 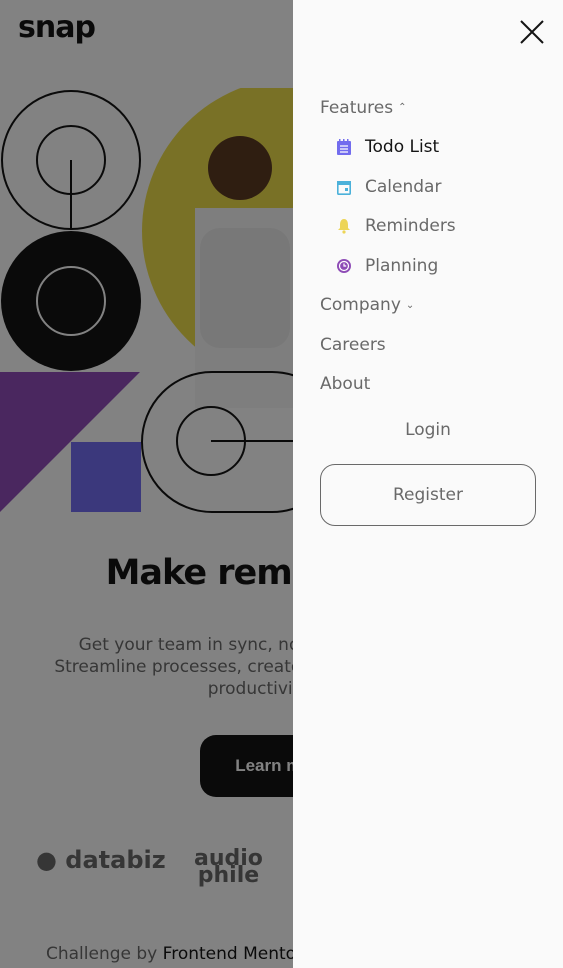 I want to click on register-button: Register, so click(x=428, y=495).